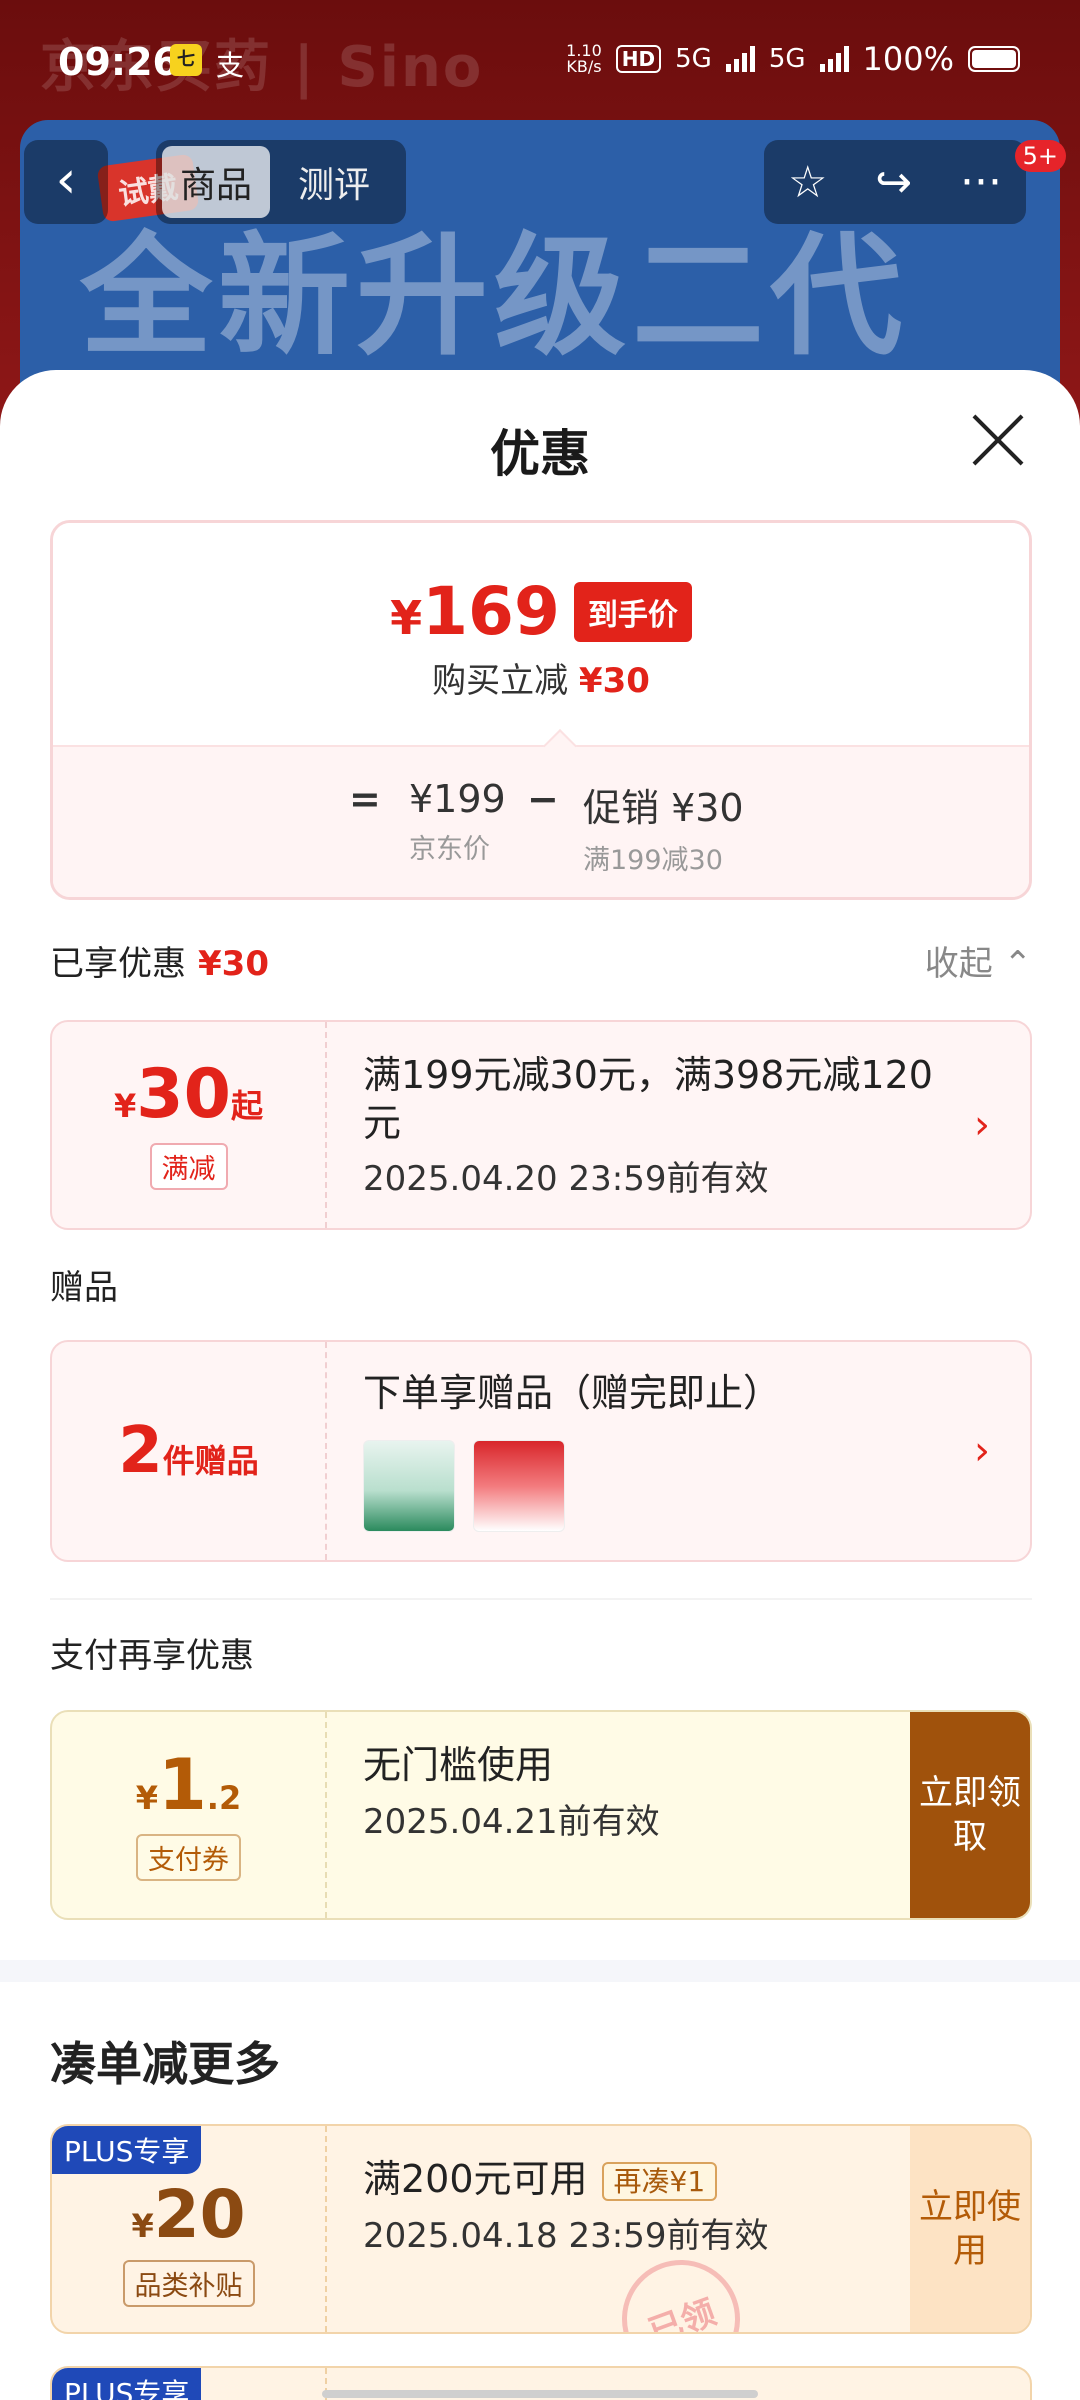  Describe the element at coordinates (159, 964) in the screenshot. I see `enjoyed-label: 已享优惠 ¥30` at that location.